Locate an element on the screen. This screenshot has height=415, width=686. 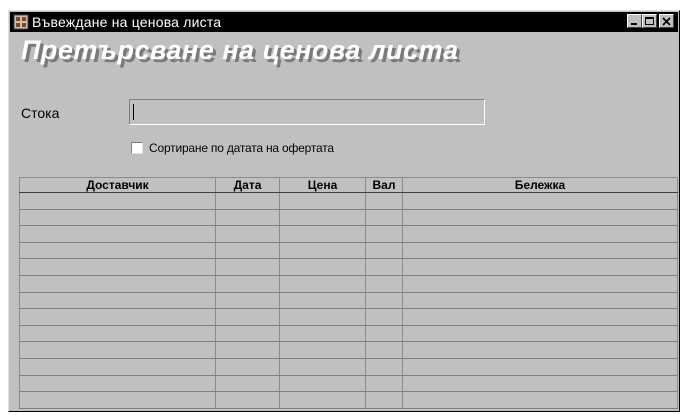
maximize-icon is located at coordinates (649, 20).